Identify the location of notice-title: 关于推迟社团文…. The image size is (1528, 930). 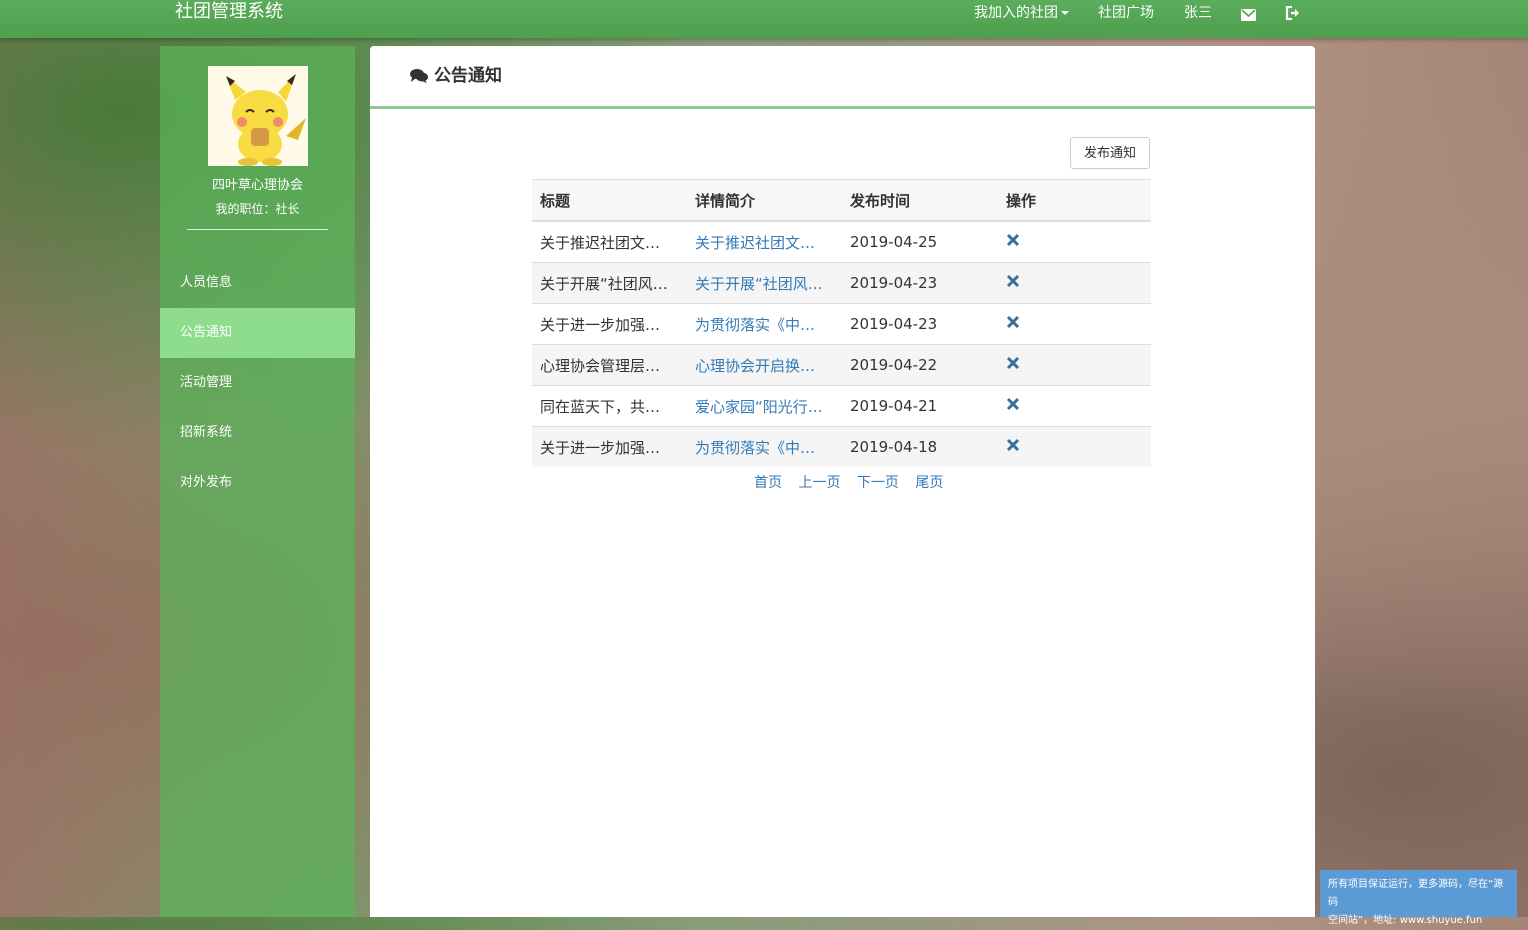
(600, 242).